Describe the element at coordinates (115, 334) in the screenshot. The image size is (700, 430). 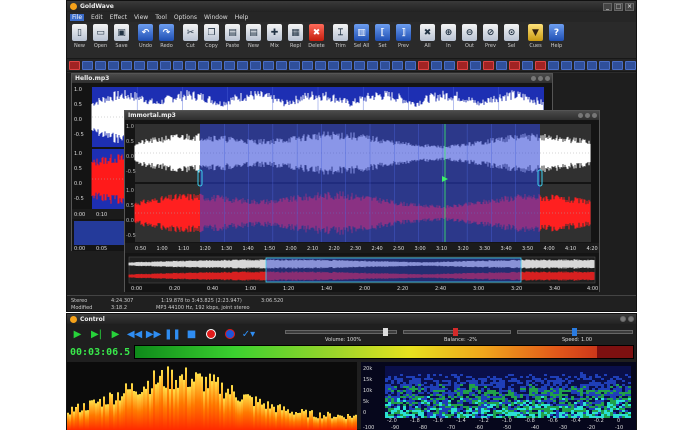
I see `play-custom-button: ▶` at that location.